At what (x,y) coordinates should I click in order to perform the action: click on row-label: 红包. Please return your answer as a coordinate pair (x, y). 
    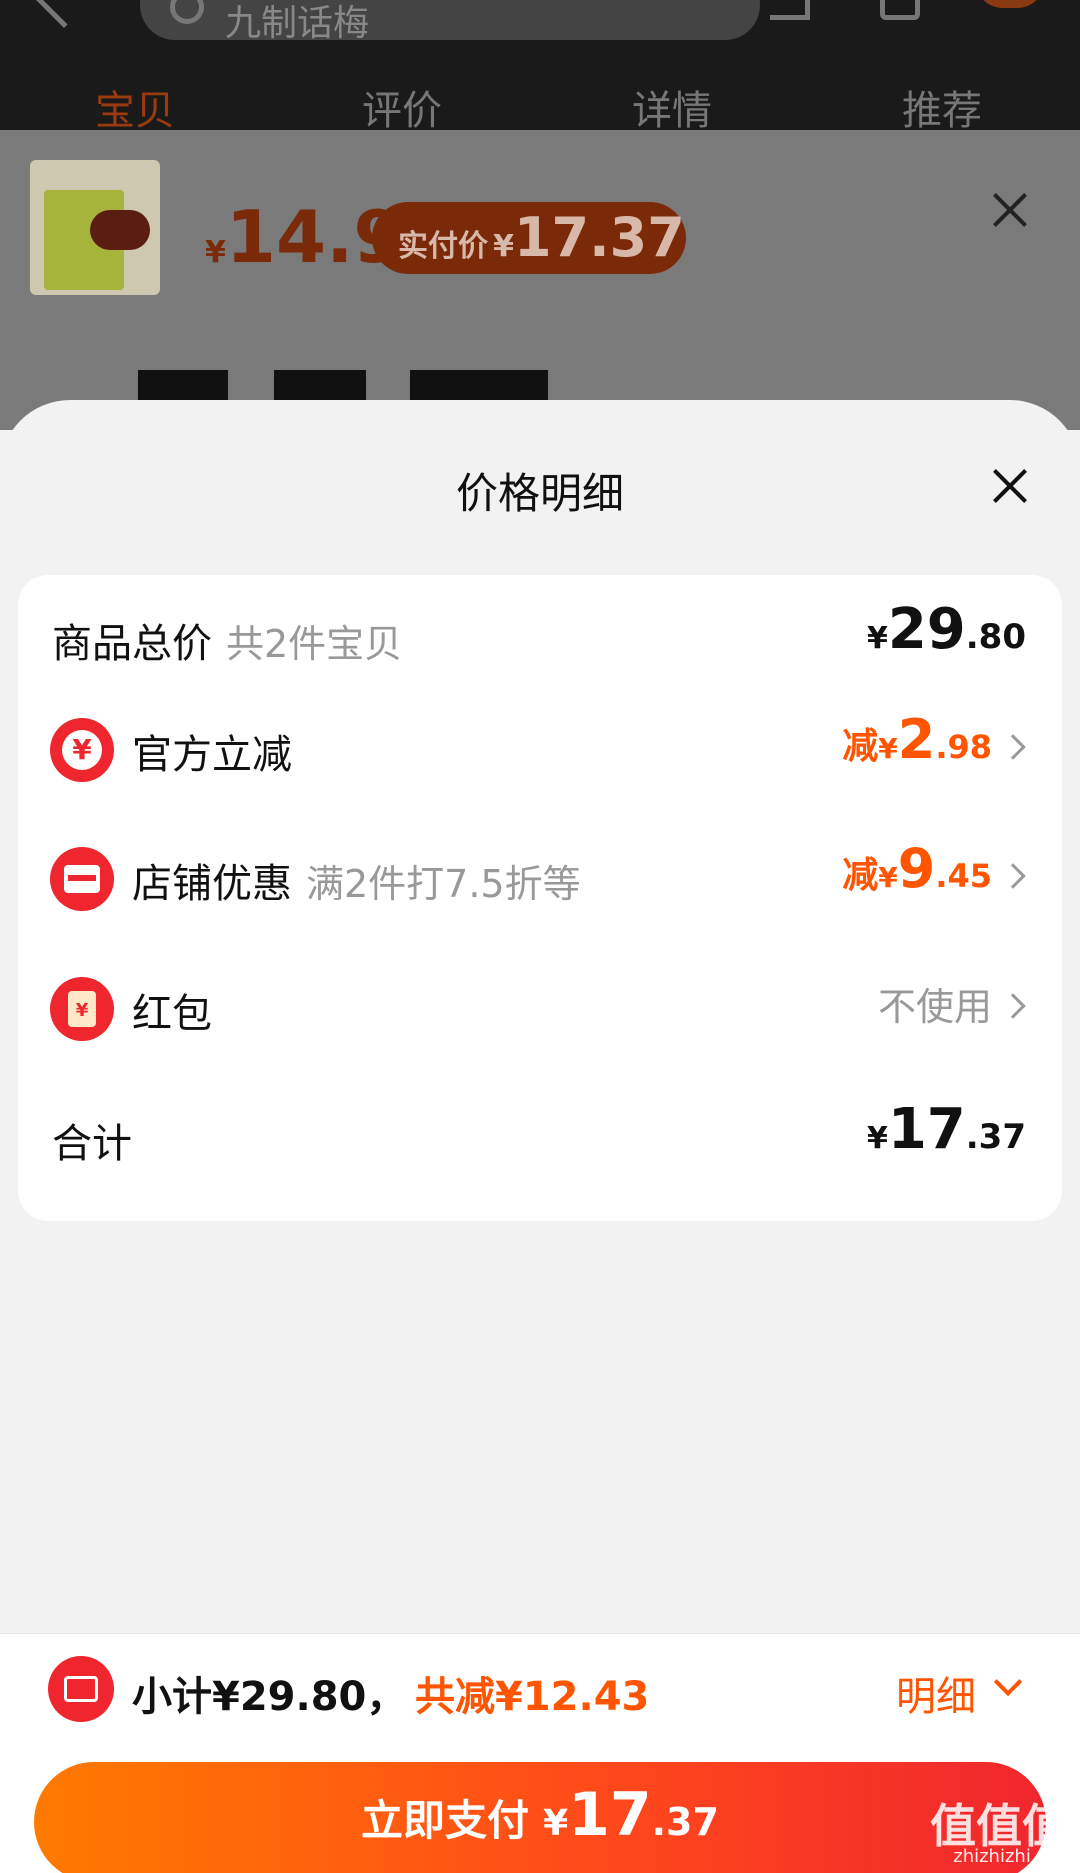
    Looking at the image, I should click on (172, 1014).